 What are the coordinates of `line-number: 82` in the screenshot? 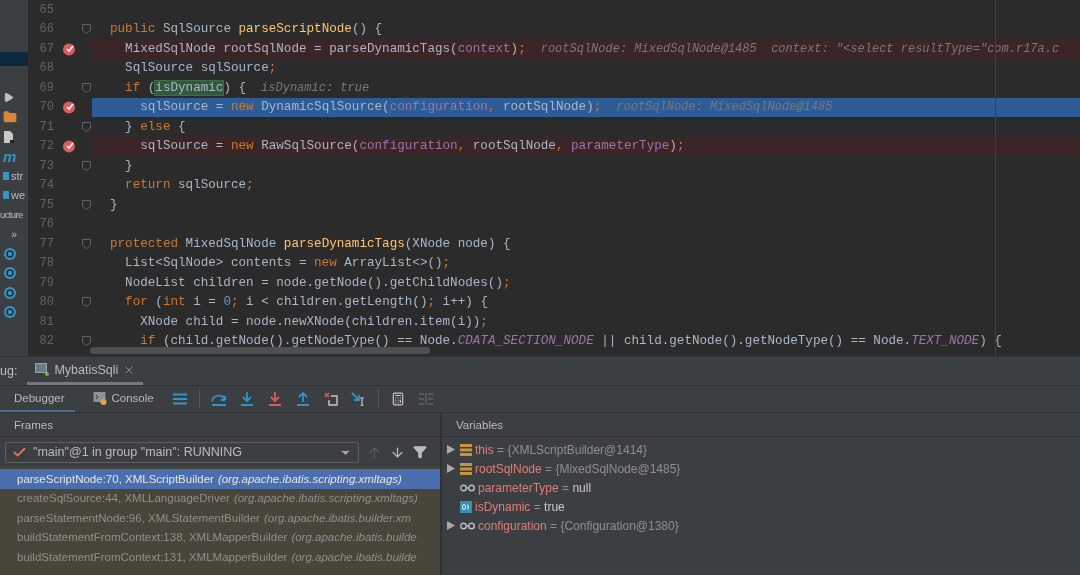 It's located at (46, 341).